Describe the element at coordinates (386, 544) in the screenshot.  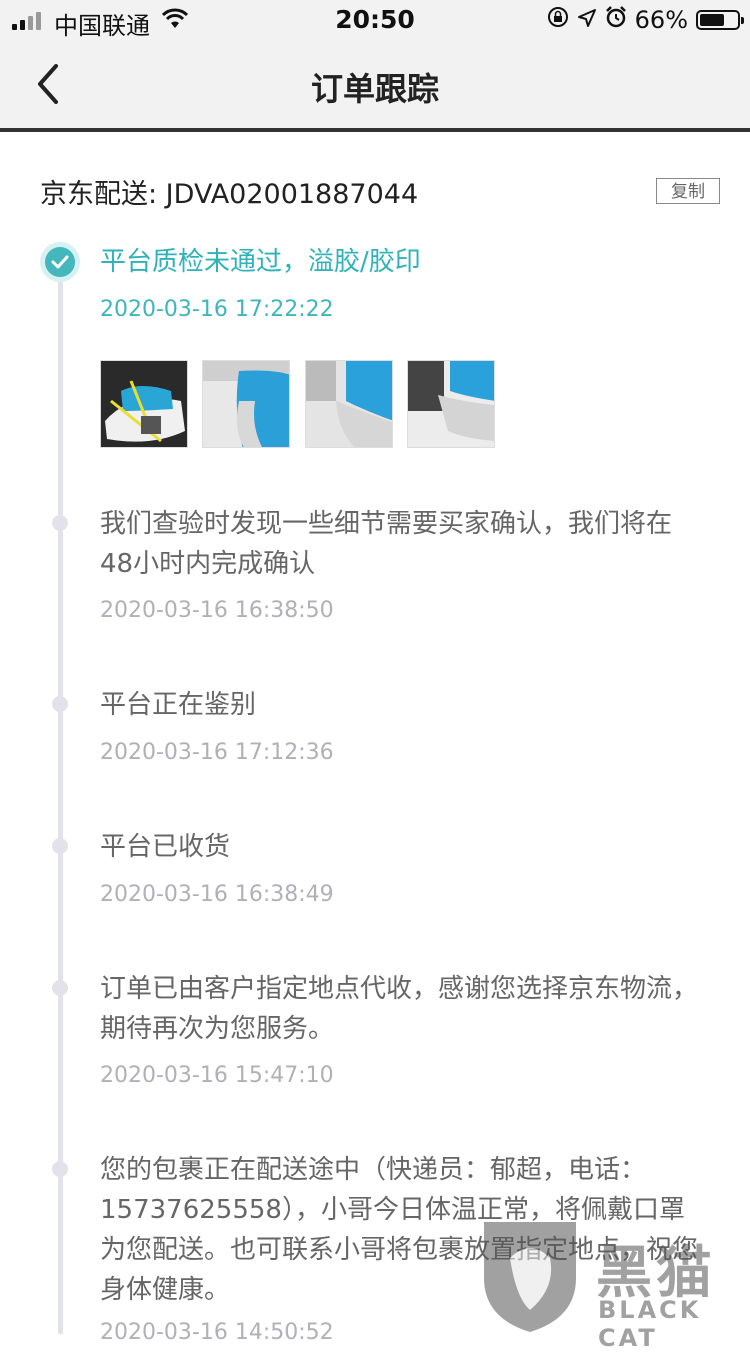
I see `event-title: 我们查验时发现一些细节需要买家确认，我们将在48小时内完成确认` at that location.